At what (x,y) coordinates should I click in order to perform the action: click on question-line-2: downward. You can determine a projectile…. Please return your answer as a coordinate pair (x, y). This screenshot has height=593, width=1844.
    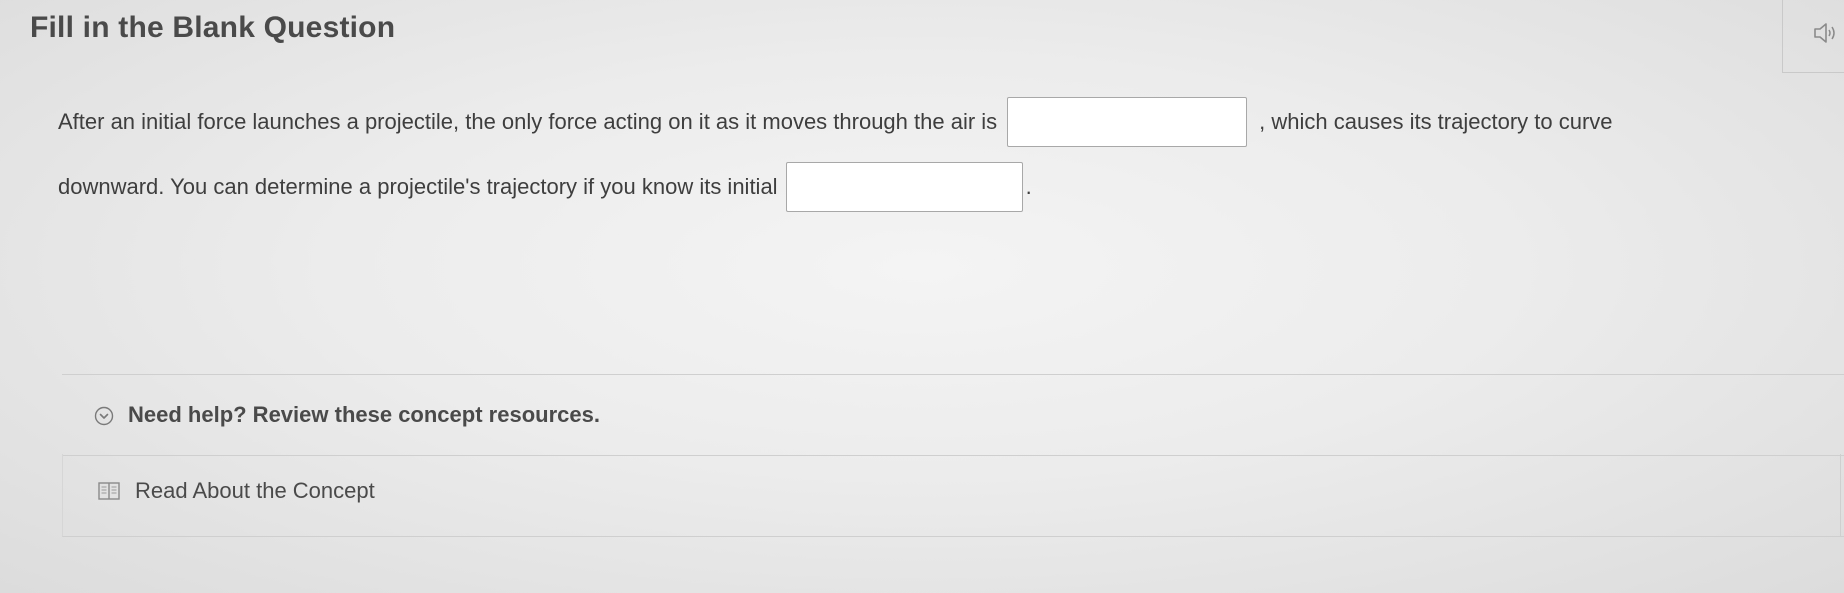
    Looking at the image, I should click on (545, 187).